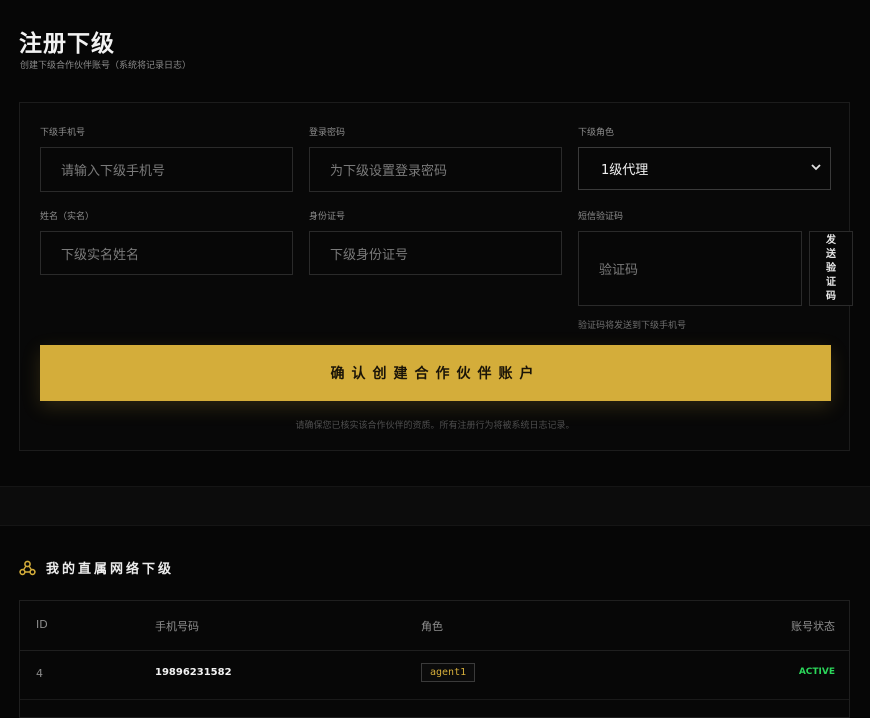  I want to click on network-title-text: 我的直属网络下级, so click(110, 569).